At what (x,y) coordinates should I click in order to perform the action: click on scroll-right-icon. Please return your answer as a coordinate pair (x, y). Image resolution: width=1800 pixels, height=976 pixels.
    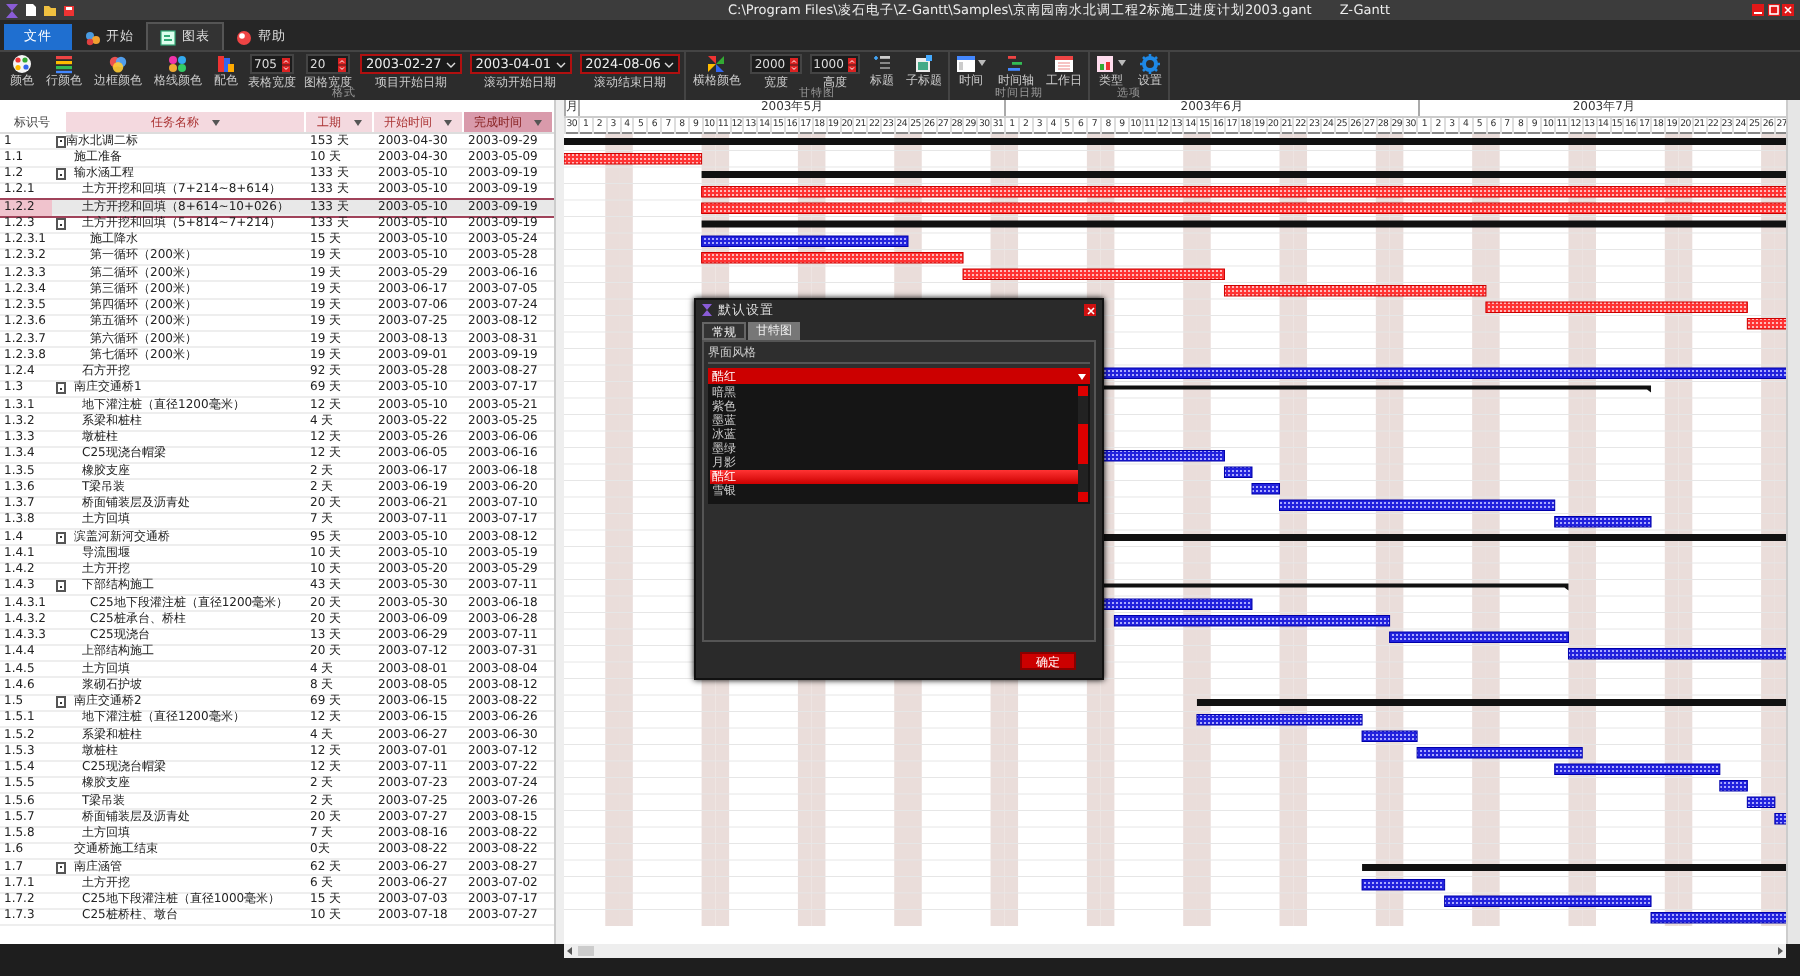
    Looking at the image, I should click on (1780, 951).